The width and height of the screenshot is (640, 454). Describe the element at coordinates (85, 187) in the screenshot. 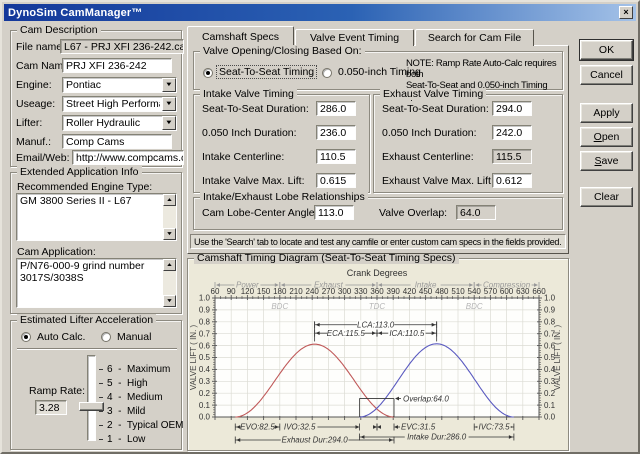

I see `engine-type-label: Recommended Engine Type:` at that location.